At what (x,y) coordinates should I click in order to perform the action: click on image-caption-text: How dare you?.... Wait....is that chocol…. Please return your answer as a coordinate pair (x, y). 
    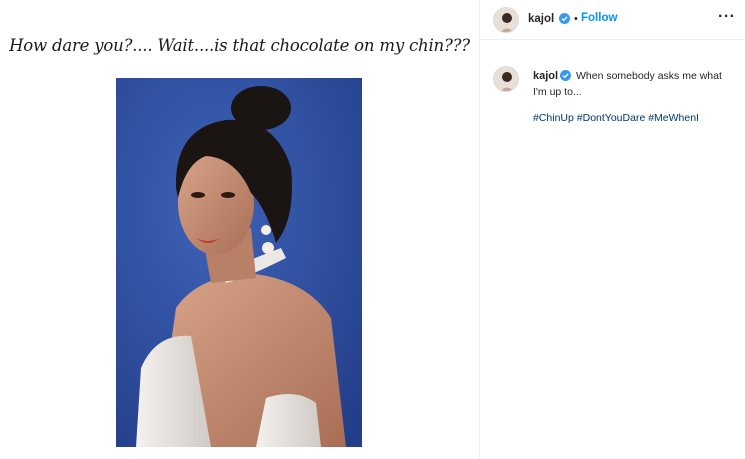
    Looking at the image, I should click on (239, 45).